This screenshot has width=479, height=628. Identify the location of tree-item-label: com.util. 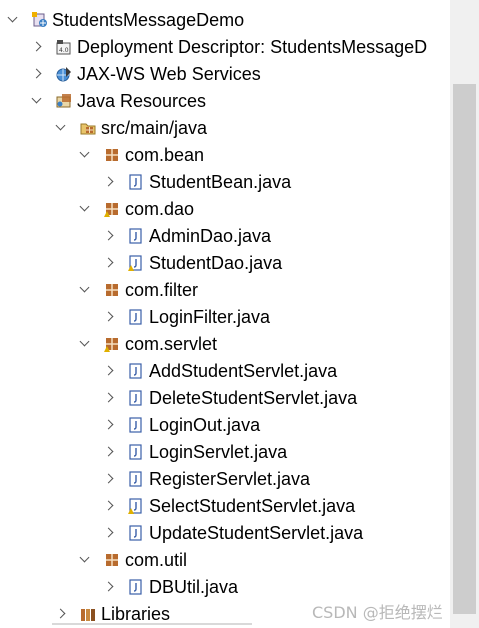
(156, 560).